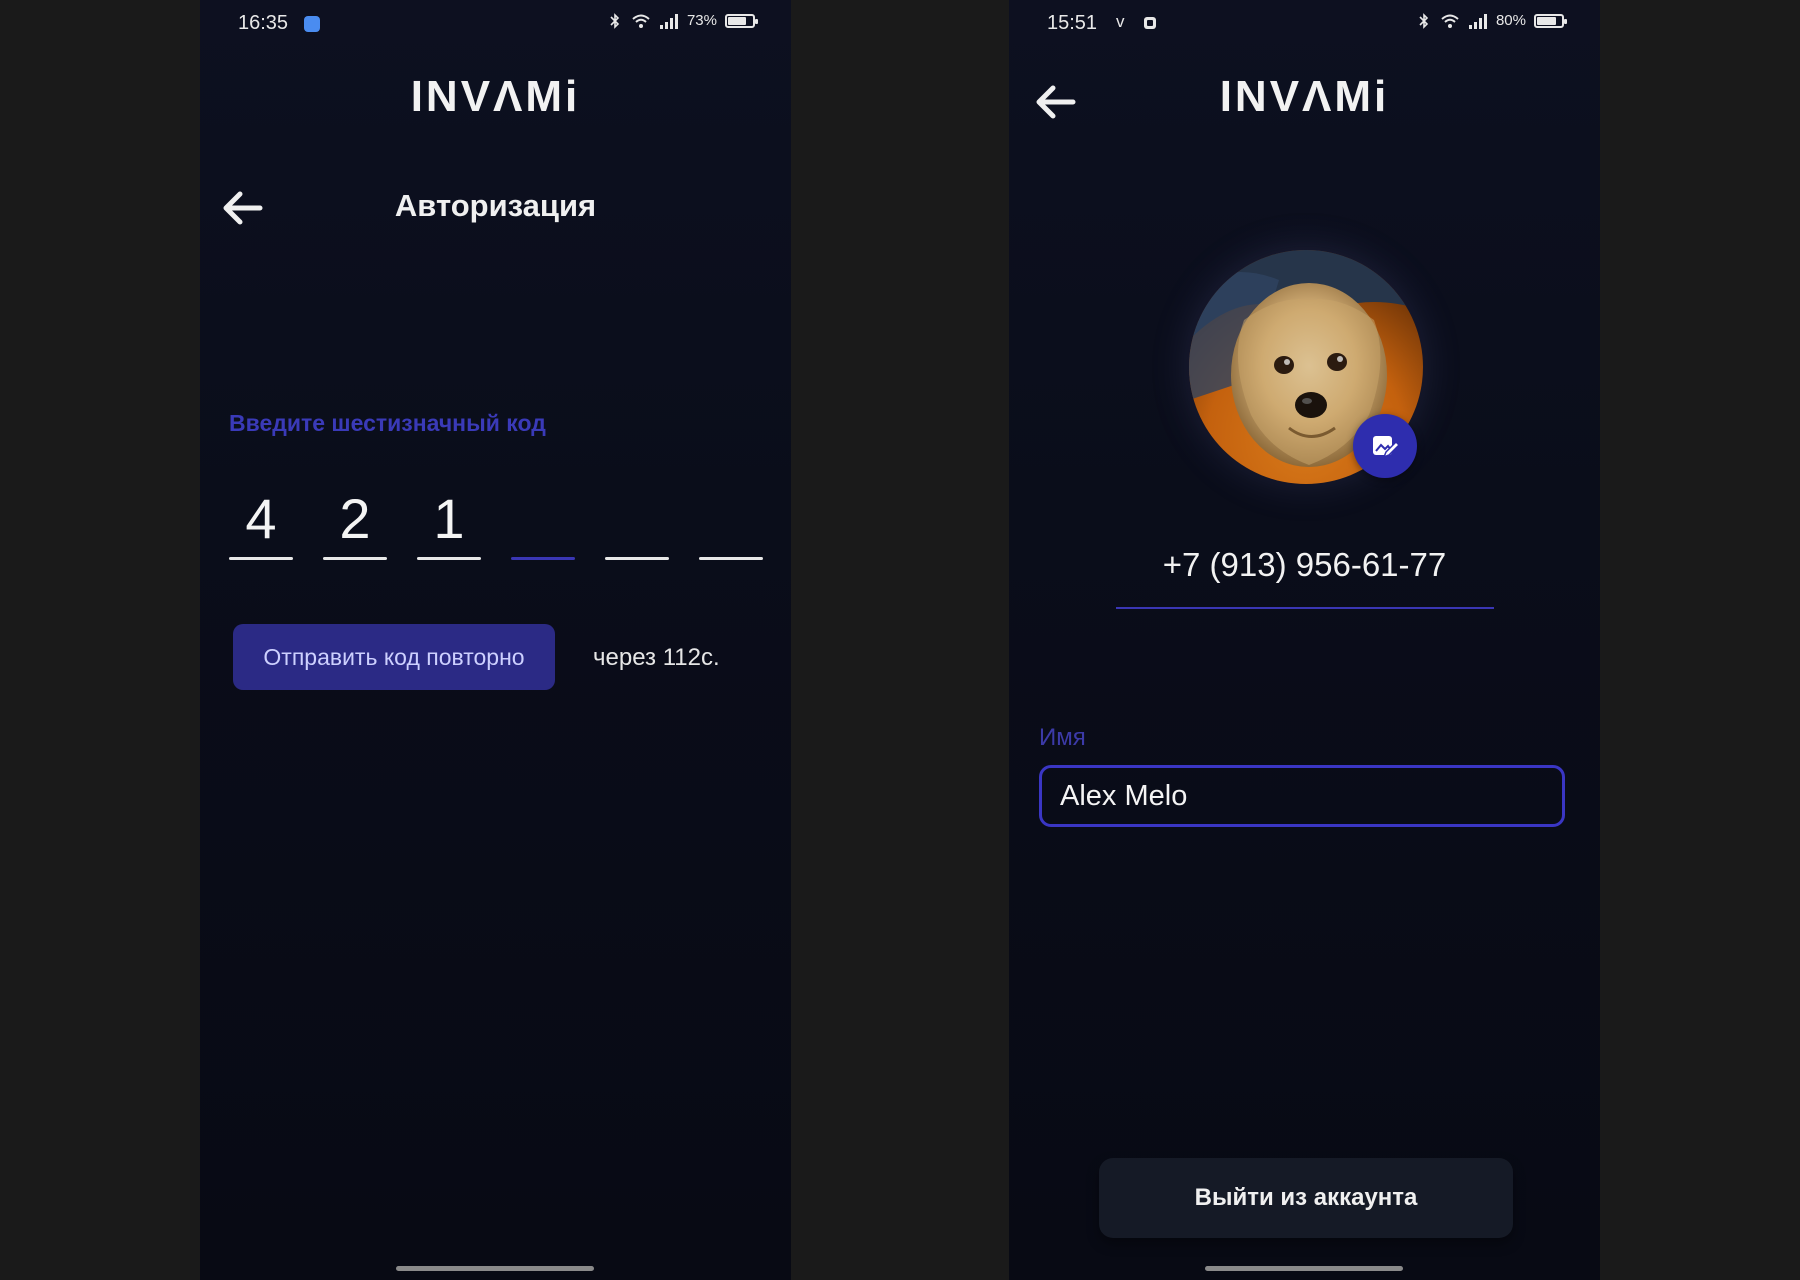  Describe the element at coordinates (1072, 23) in the screenshot. I see `status-time: 15:51` at that location.